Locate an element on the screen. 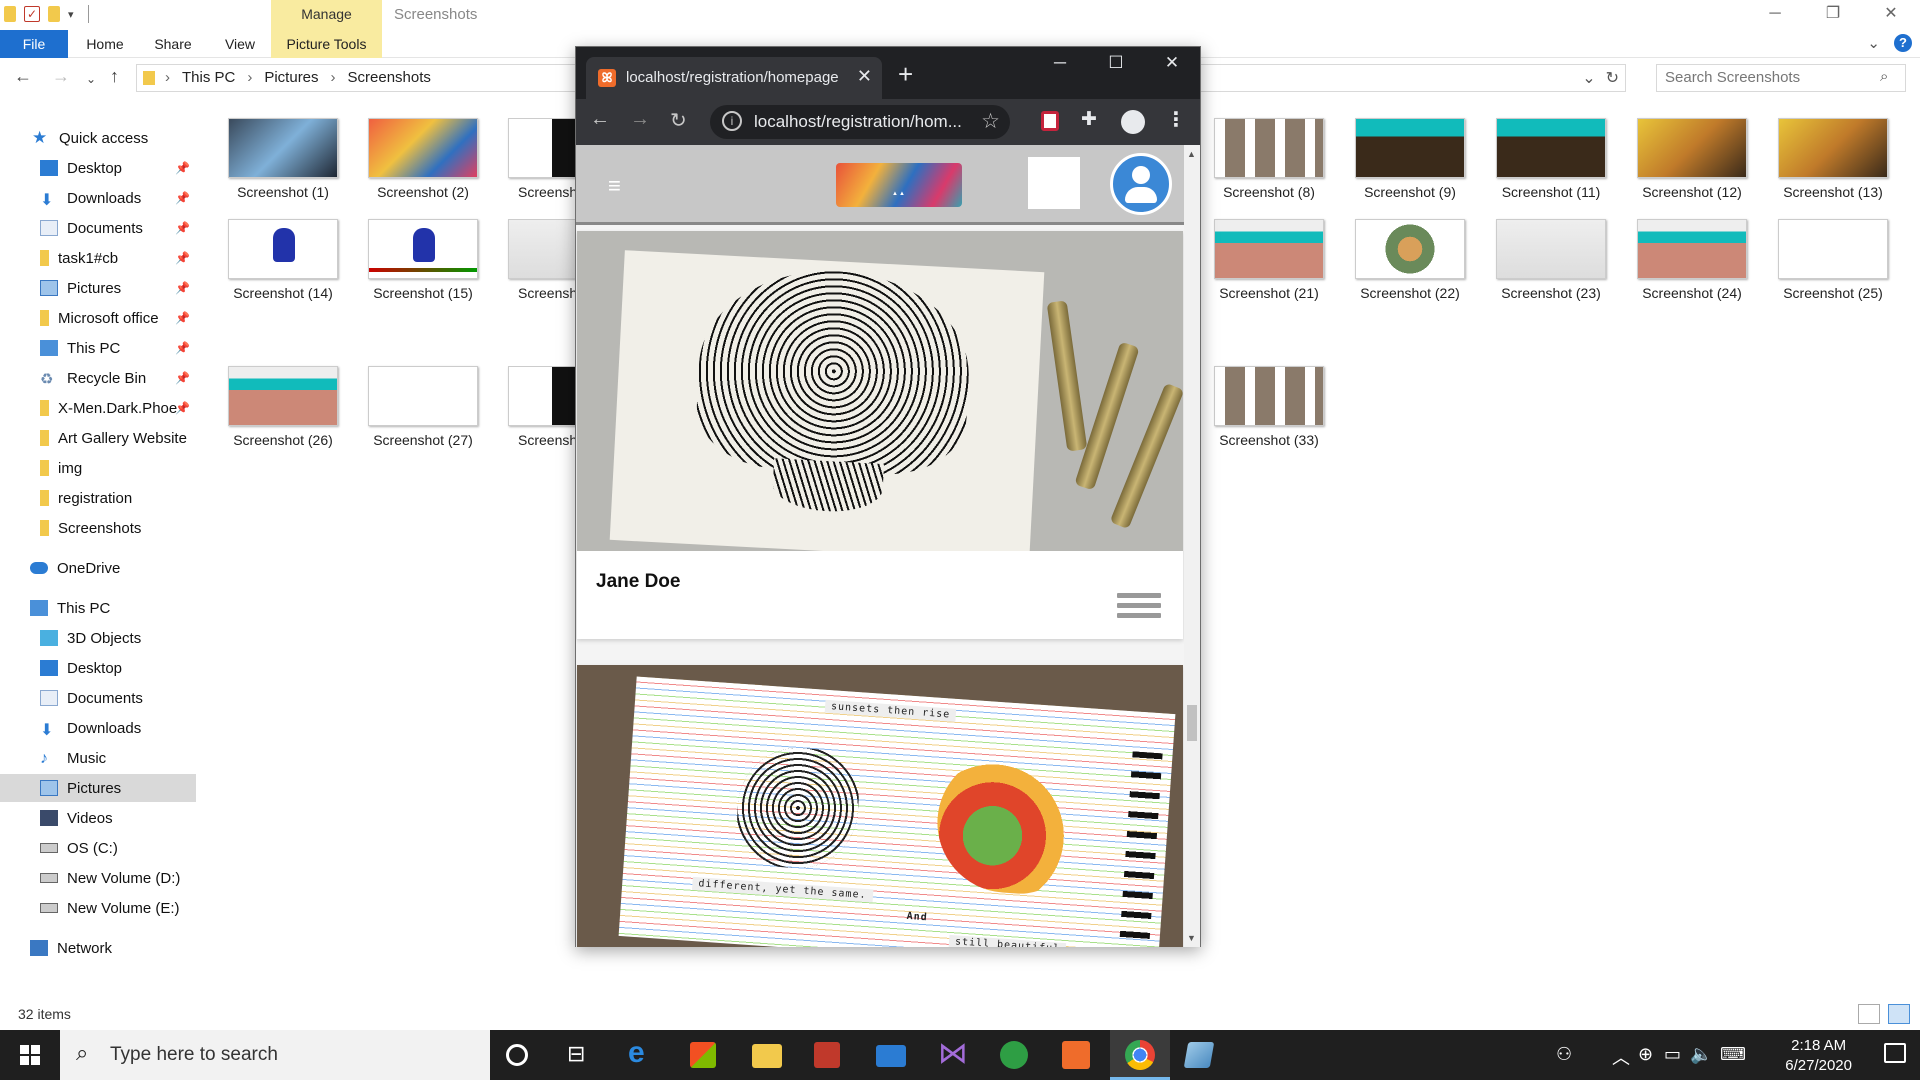 The image size is (1920, 1080). file-thumbnail: Screenshot (25) is located at coordinates (1833, 266).